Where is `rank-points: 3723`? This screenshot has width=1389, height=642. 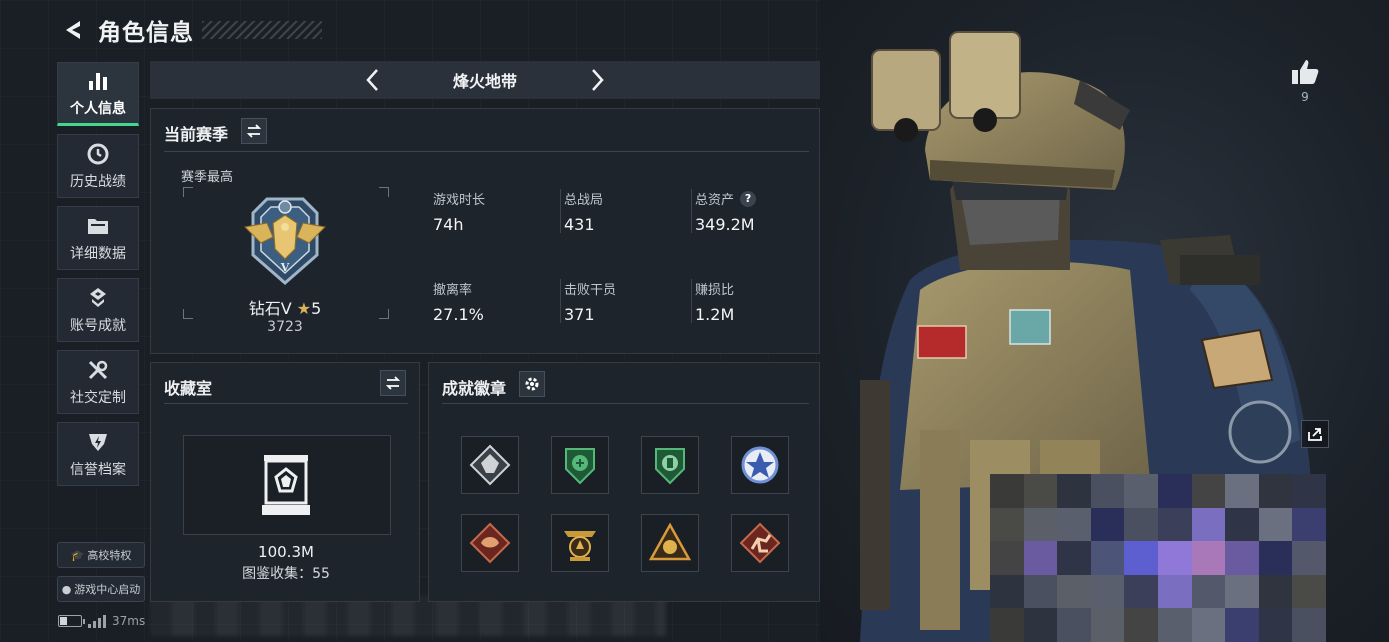
rank-points: 3723 is located at coordinates (285, 327).